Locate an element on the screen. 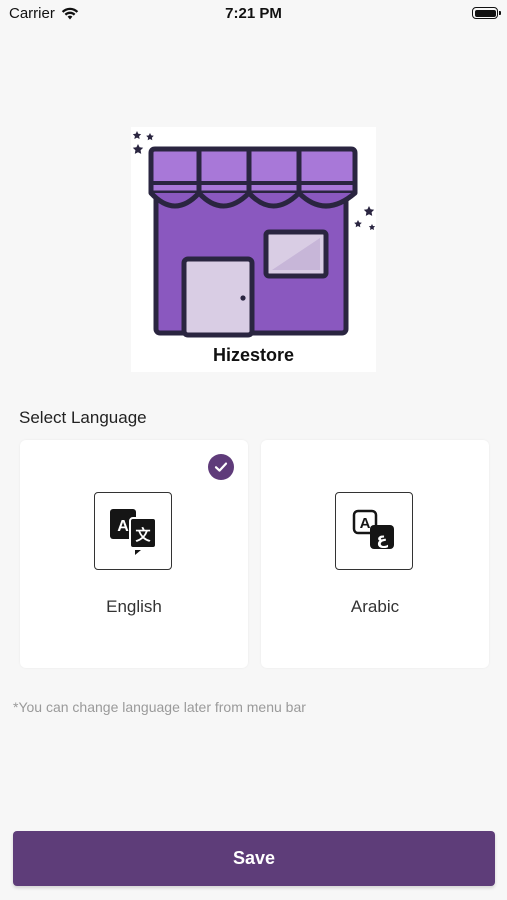  save-button: Save is located at coordinates (254, 858).